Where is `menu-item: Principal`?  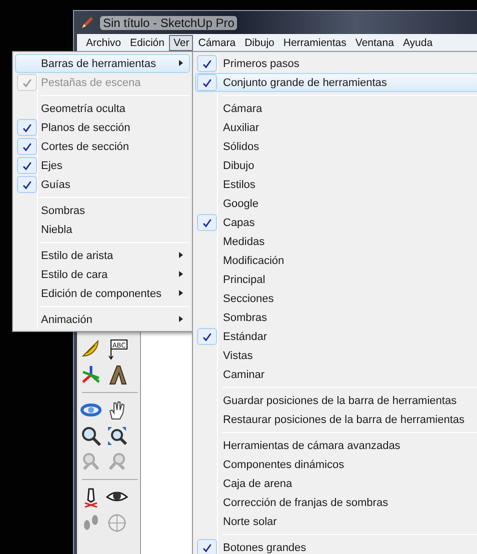
menu-item: Principal is located at coordinates (336, 279).